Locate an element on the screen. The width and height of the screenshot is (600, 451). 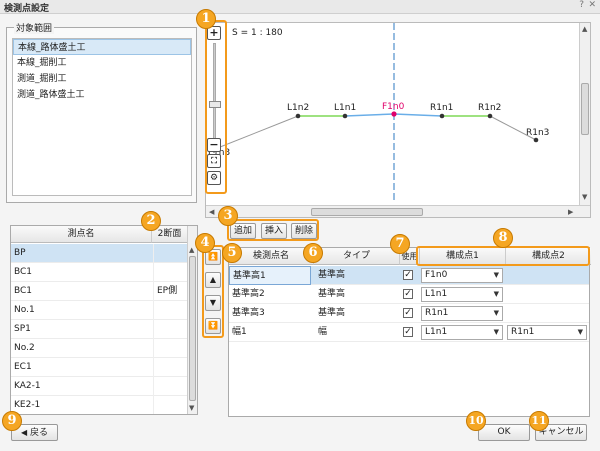
point-label-r1n2: R1n2 is located at coordinates (489, 108).